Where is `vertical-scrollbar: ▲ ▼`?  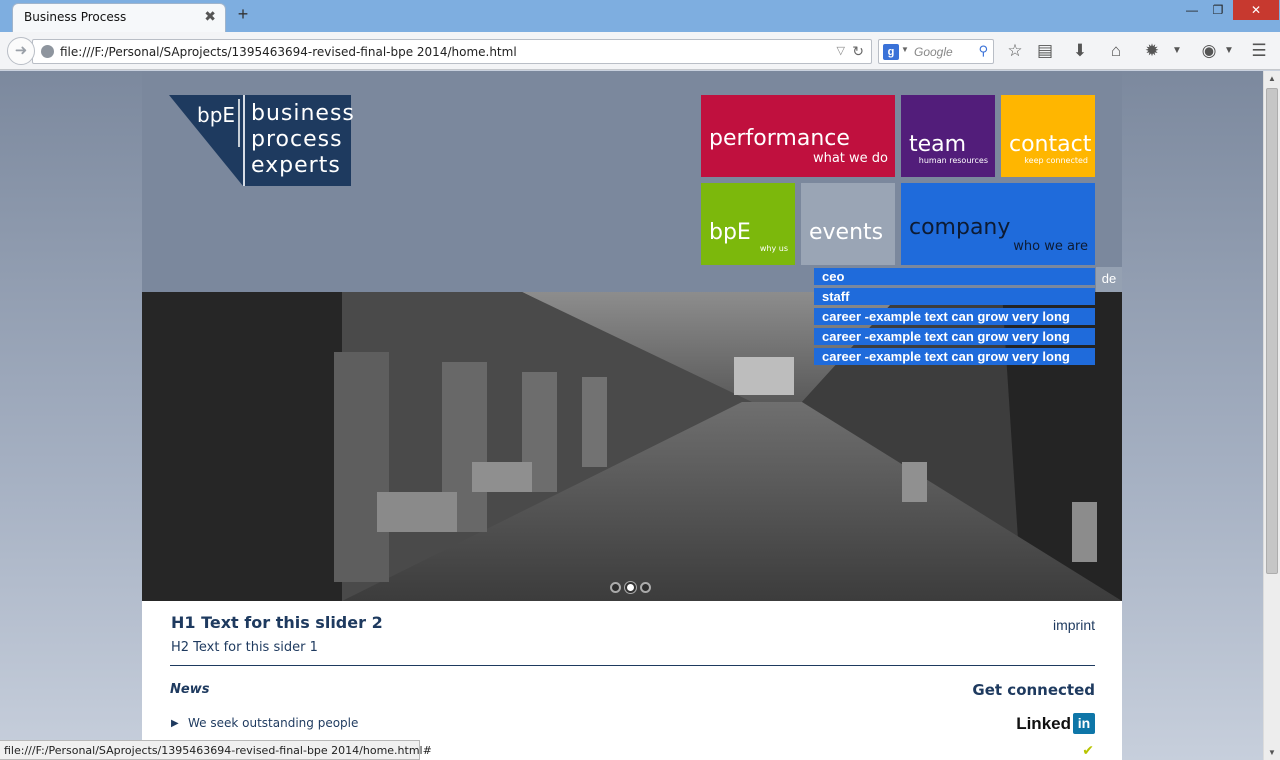
vertical-scrollbar: ▲ ▼ is located at coordinates (1271, 415).